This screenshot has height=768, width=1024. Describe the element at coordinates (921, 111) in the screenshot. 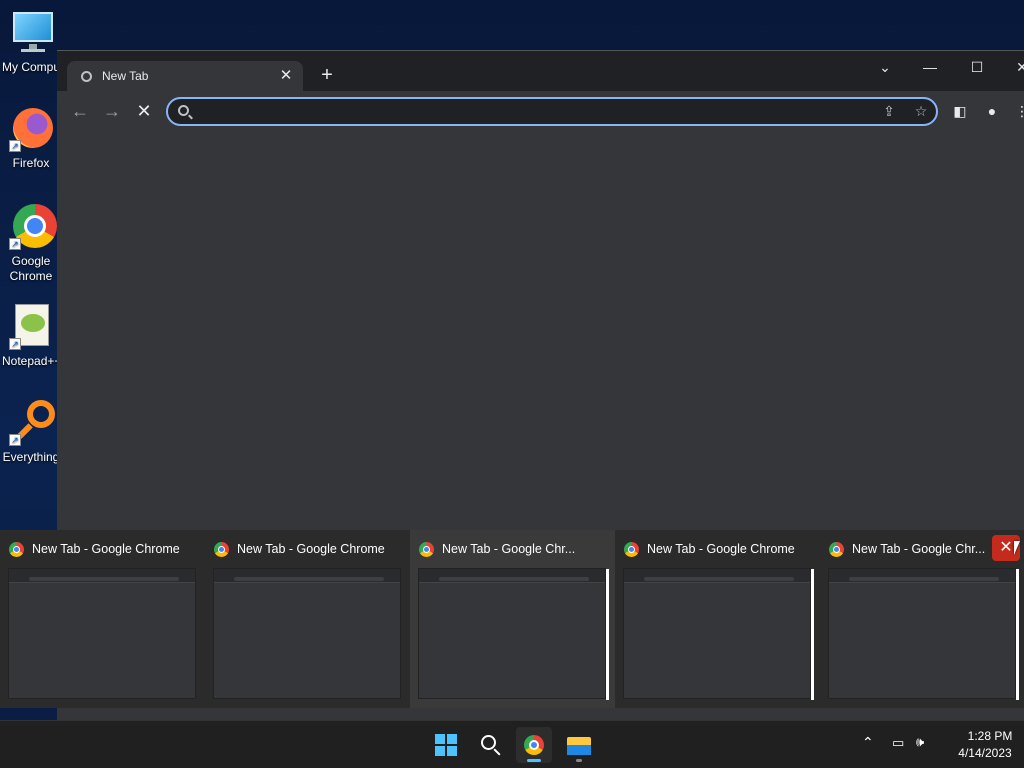

I see `bookmark-star-icon: ☆` at that location.